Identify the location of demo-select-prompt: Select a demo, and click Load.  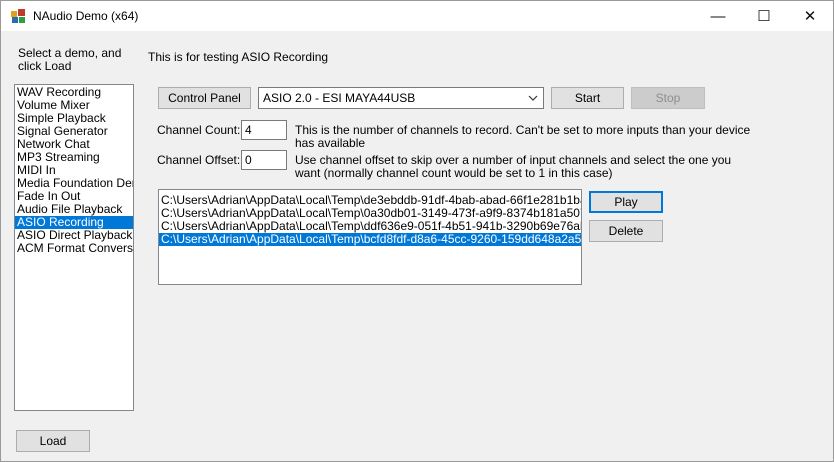
(70, 59).